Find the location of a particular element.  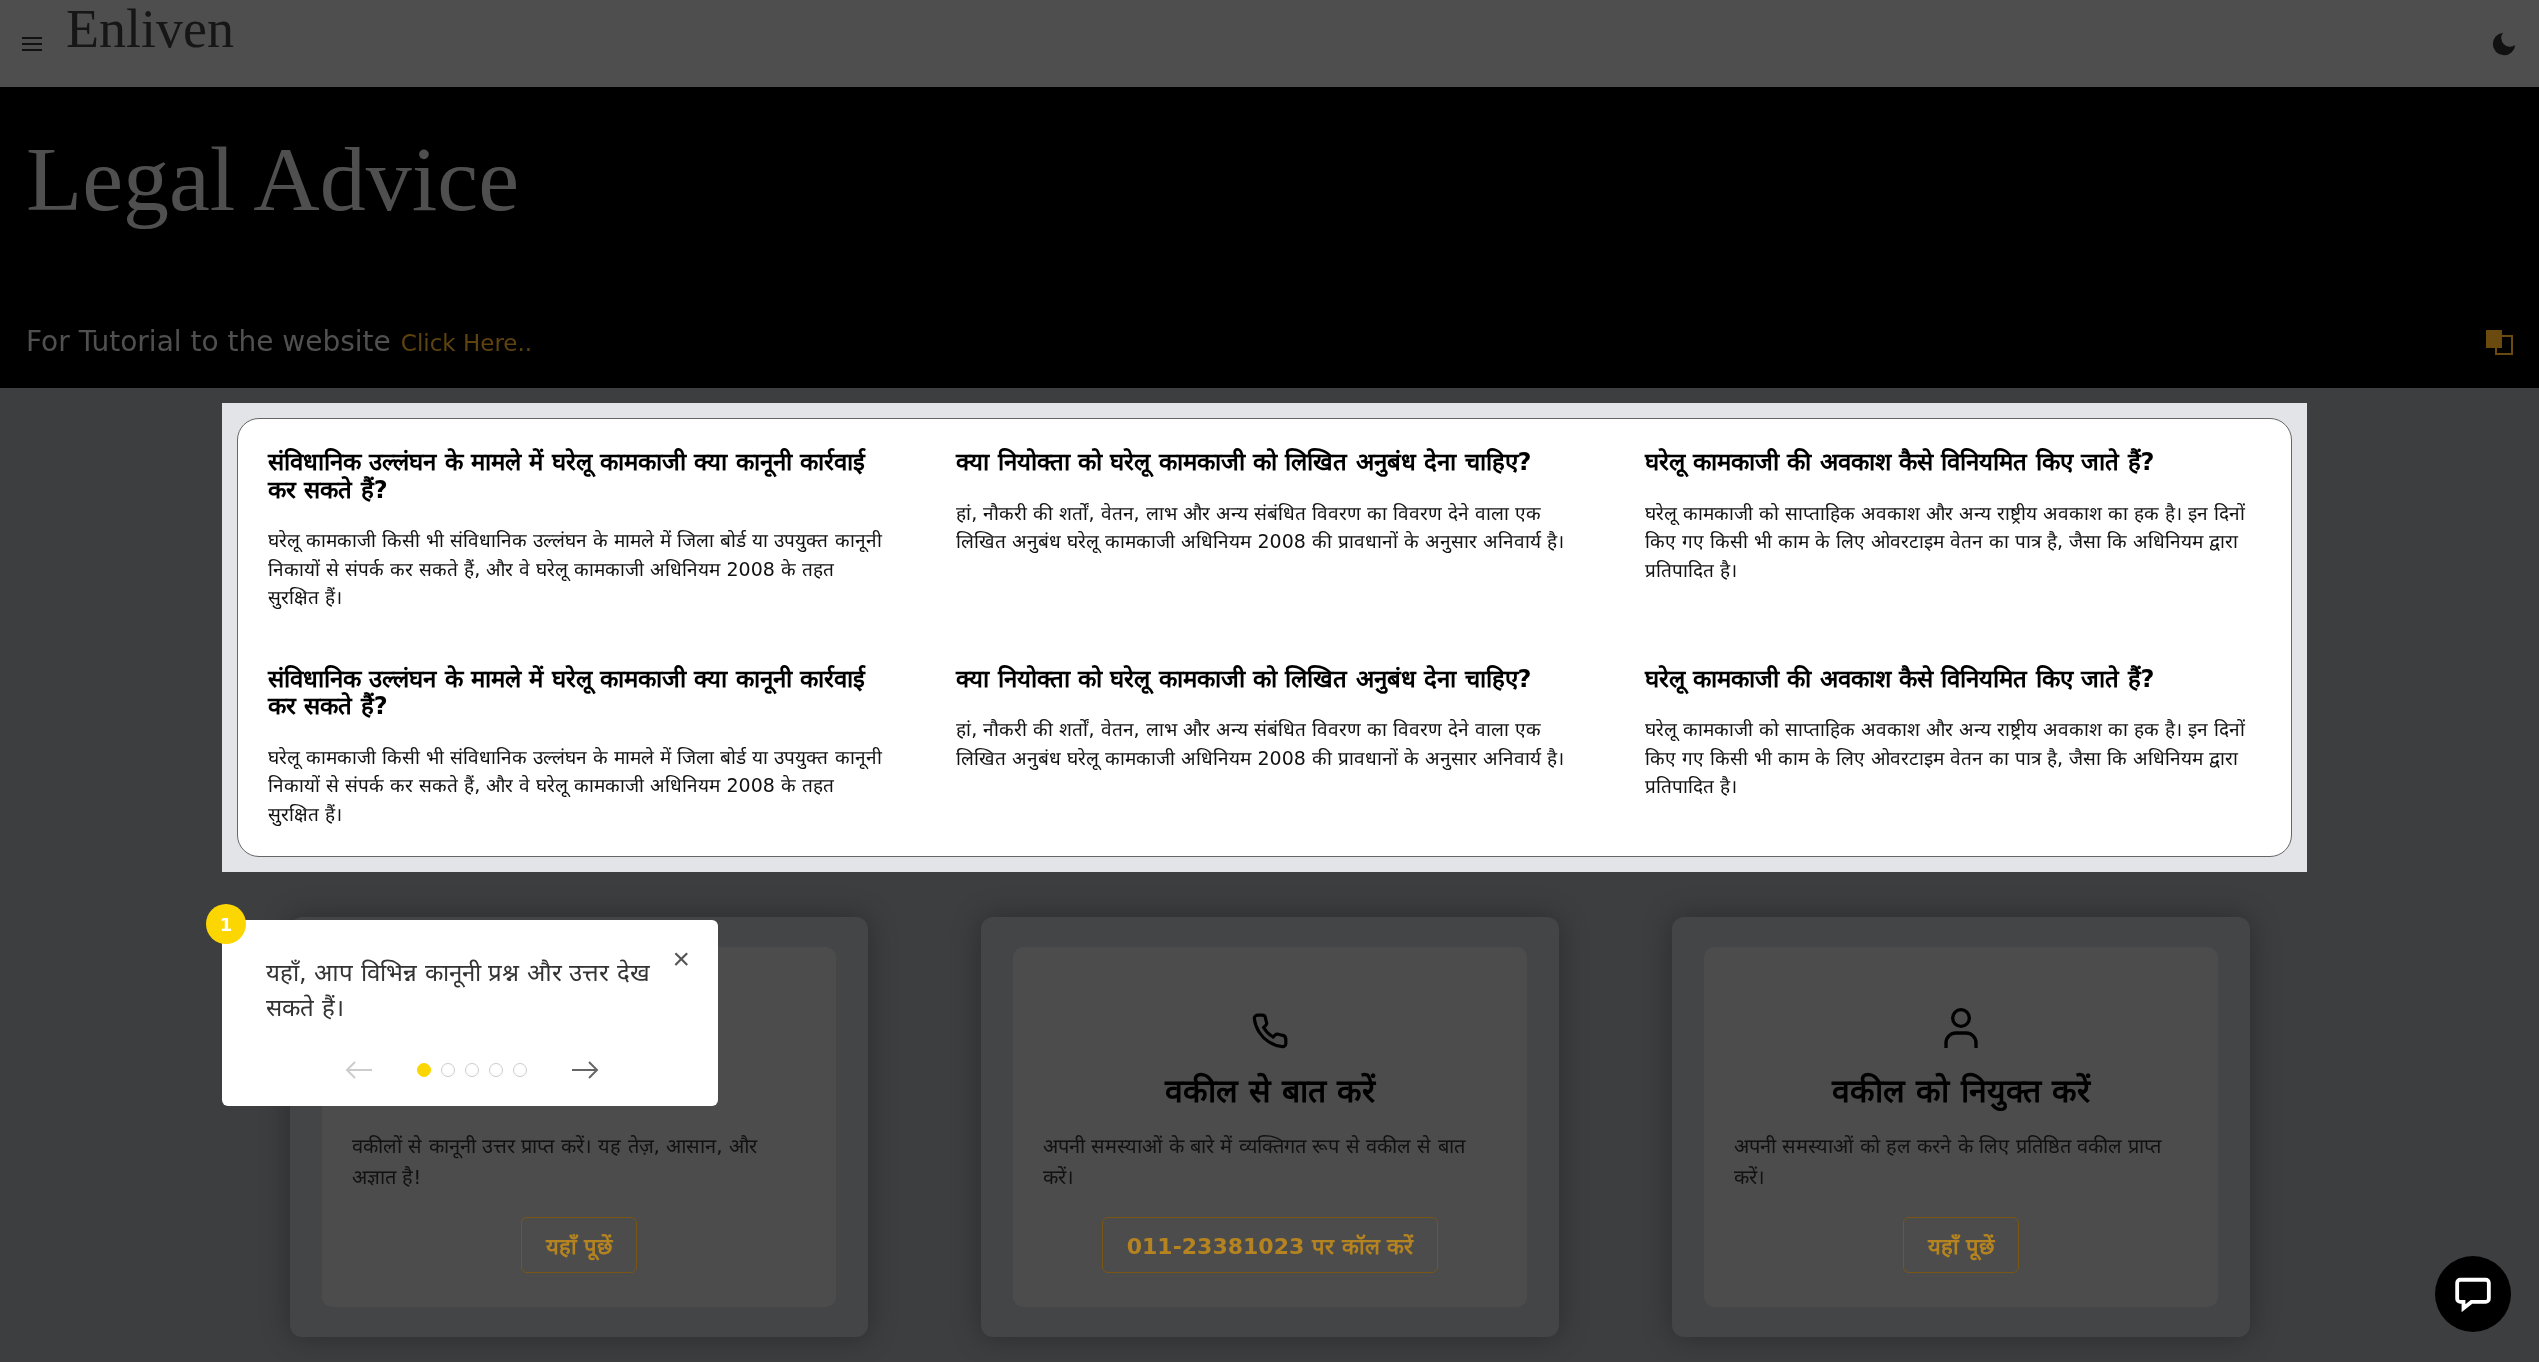

service-title: वकील को नियुक्त करें is located at coordinates (1961, 1091).